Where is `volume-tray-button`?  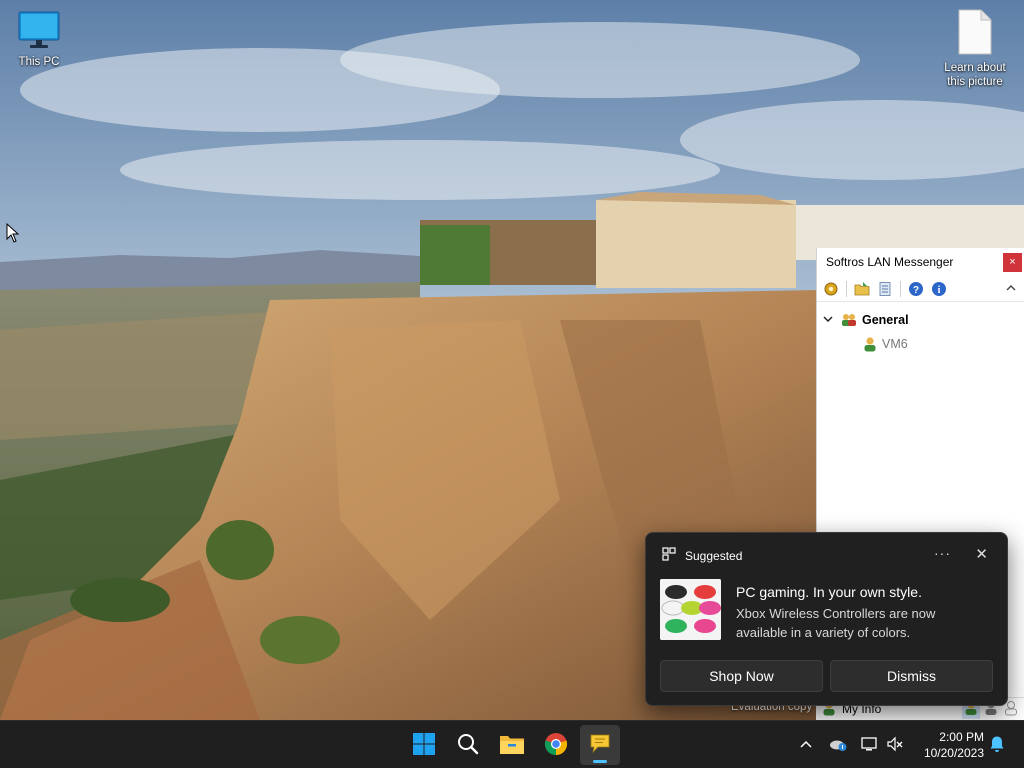 volume-tray-button is located at coordinates (895, 745).